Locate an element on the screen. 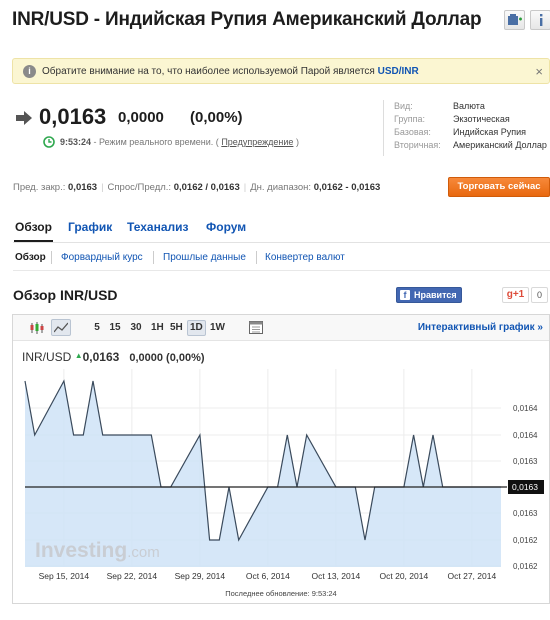 The width and height of the screenshot is (550, 620). info-circle-icon: i is located at coordinates (29, 71).